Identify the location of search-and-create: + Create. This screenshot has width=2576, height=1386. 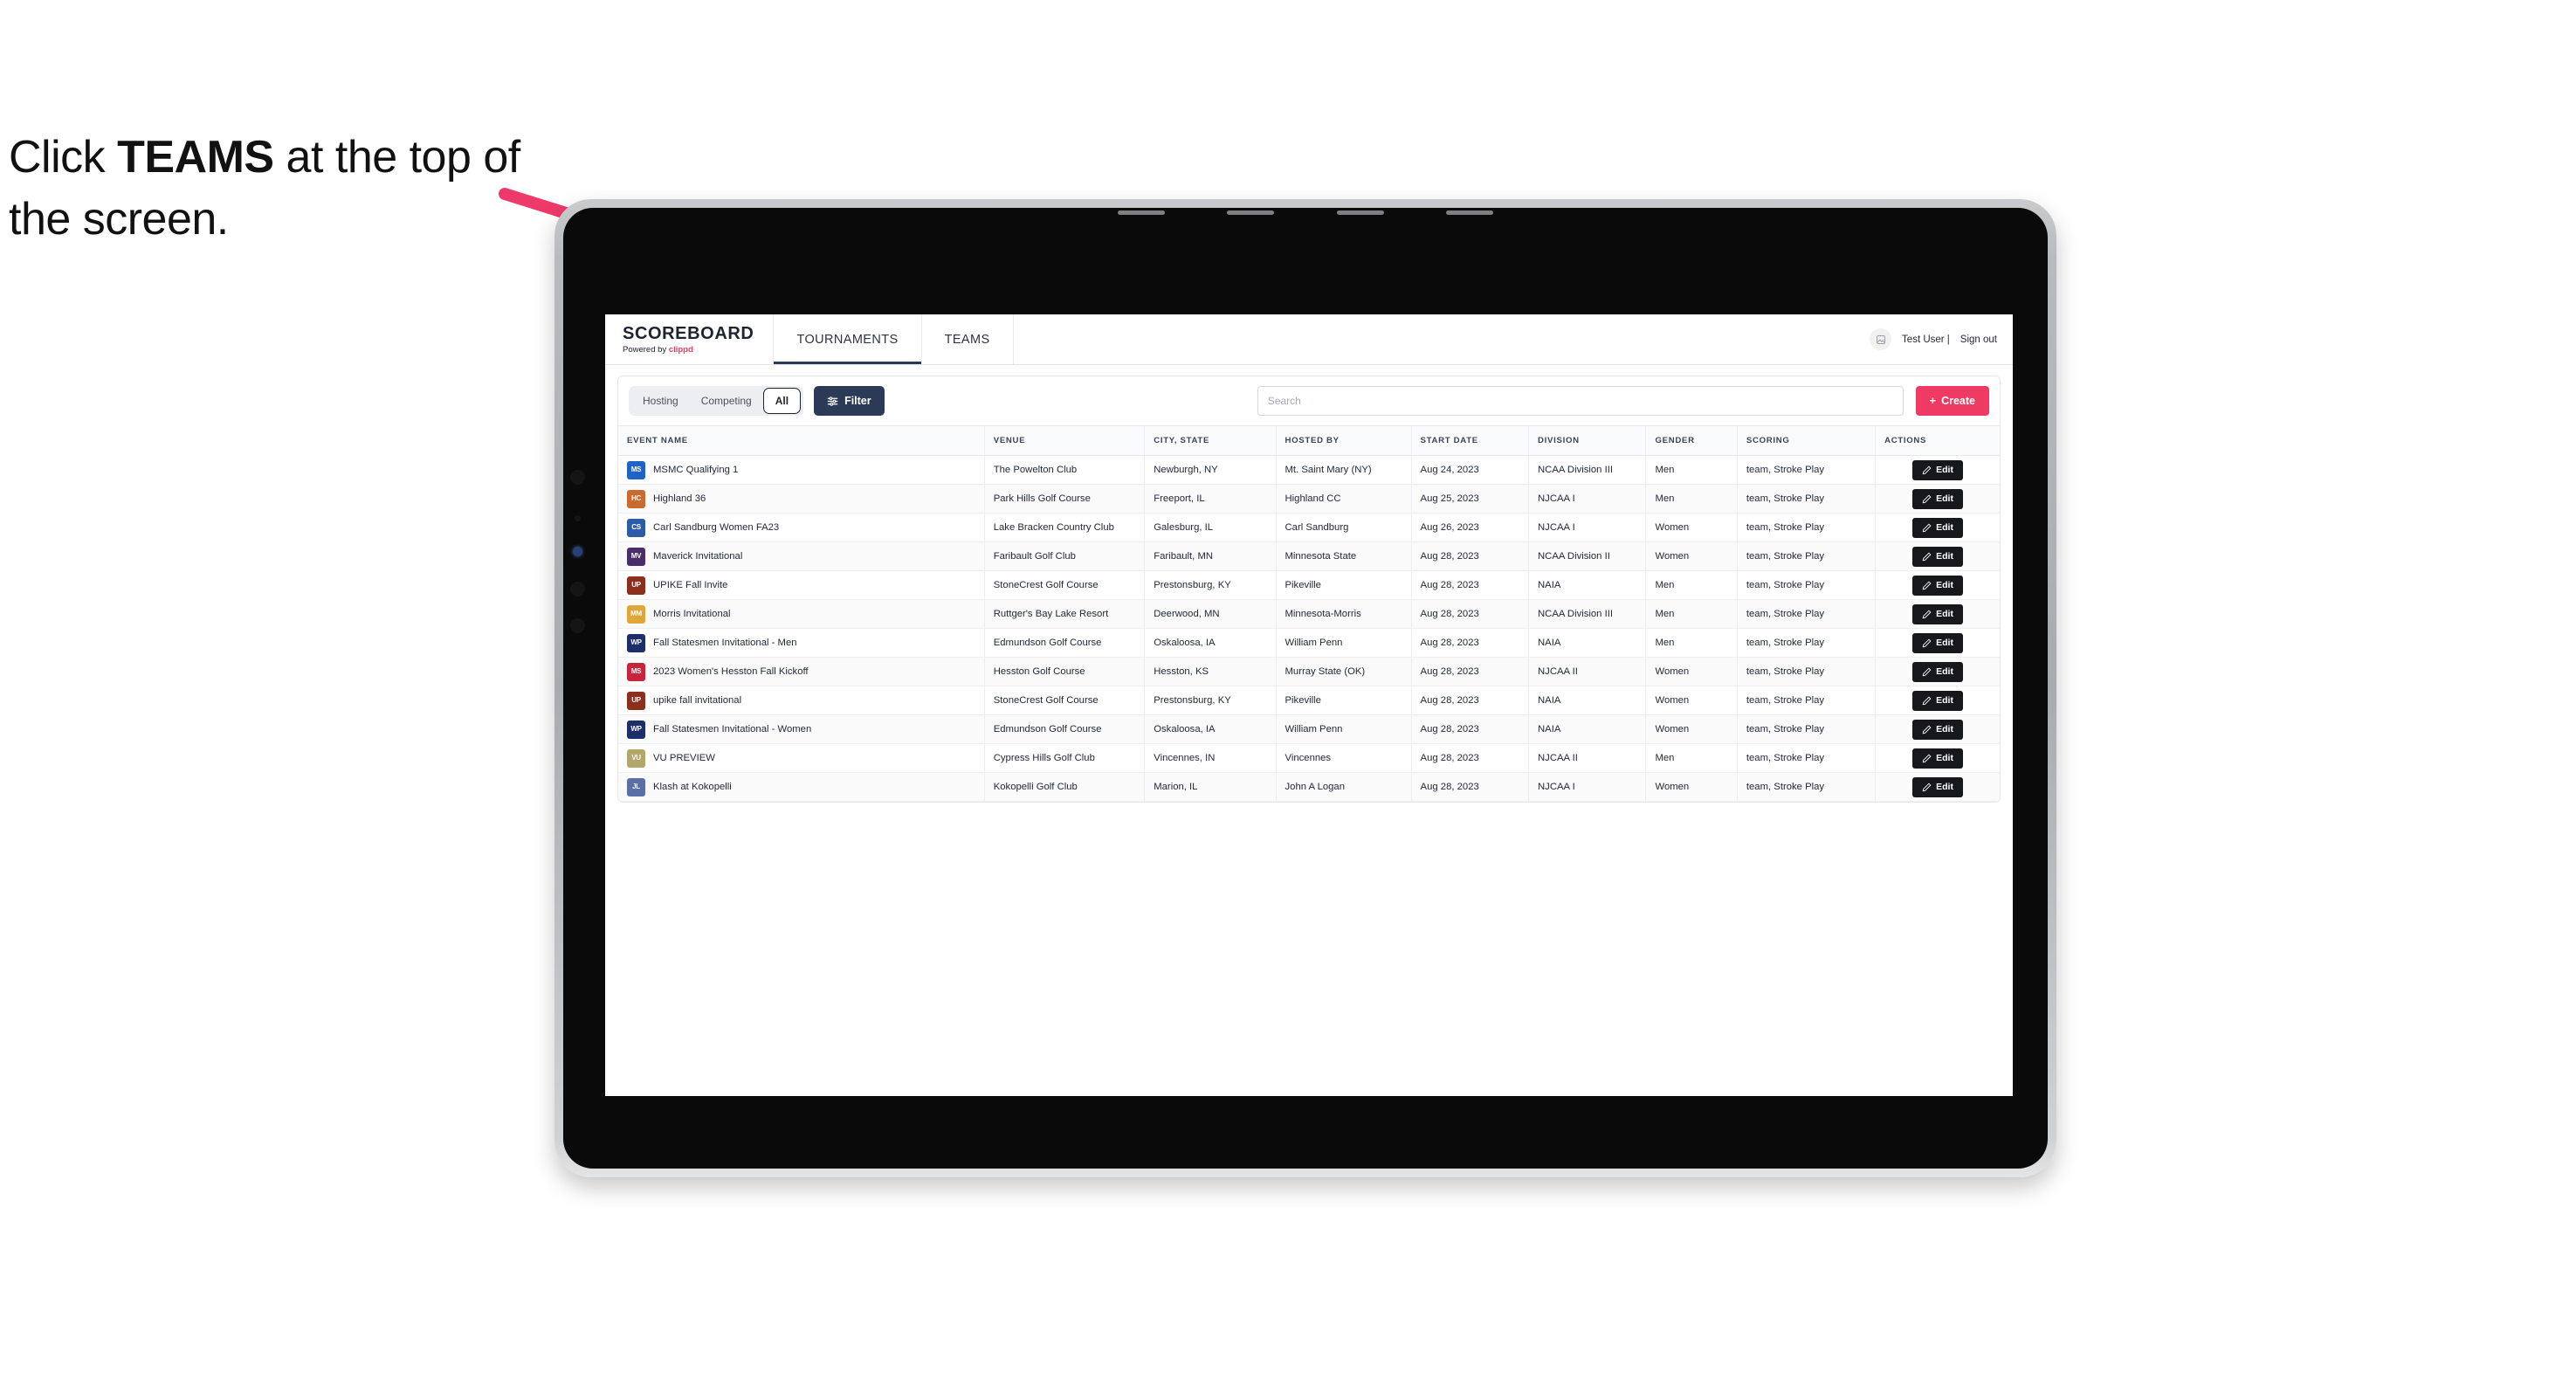
(1623, 401).